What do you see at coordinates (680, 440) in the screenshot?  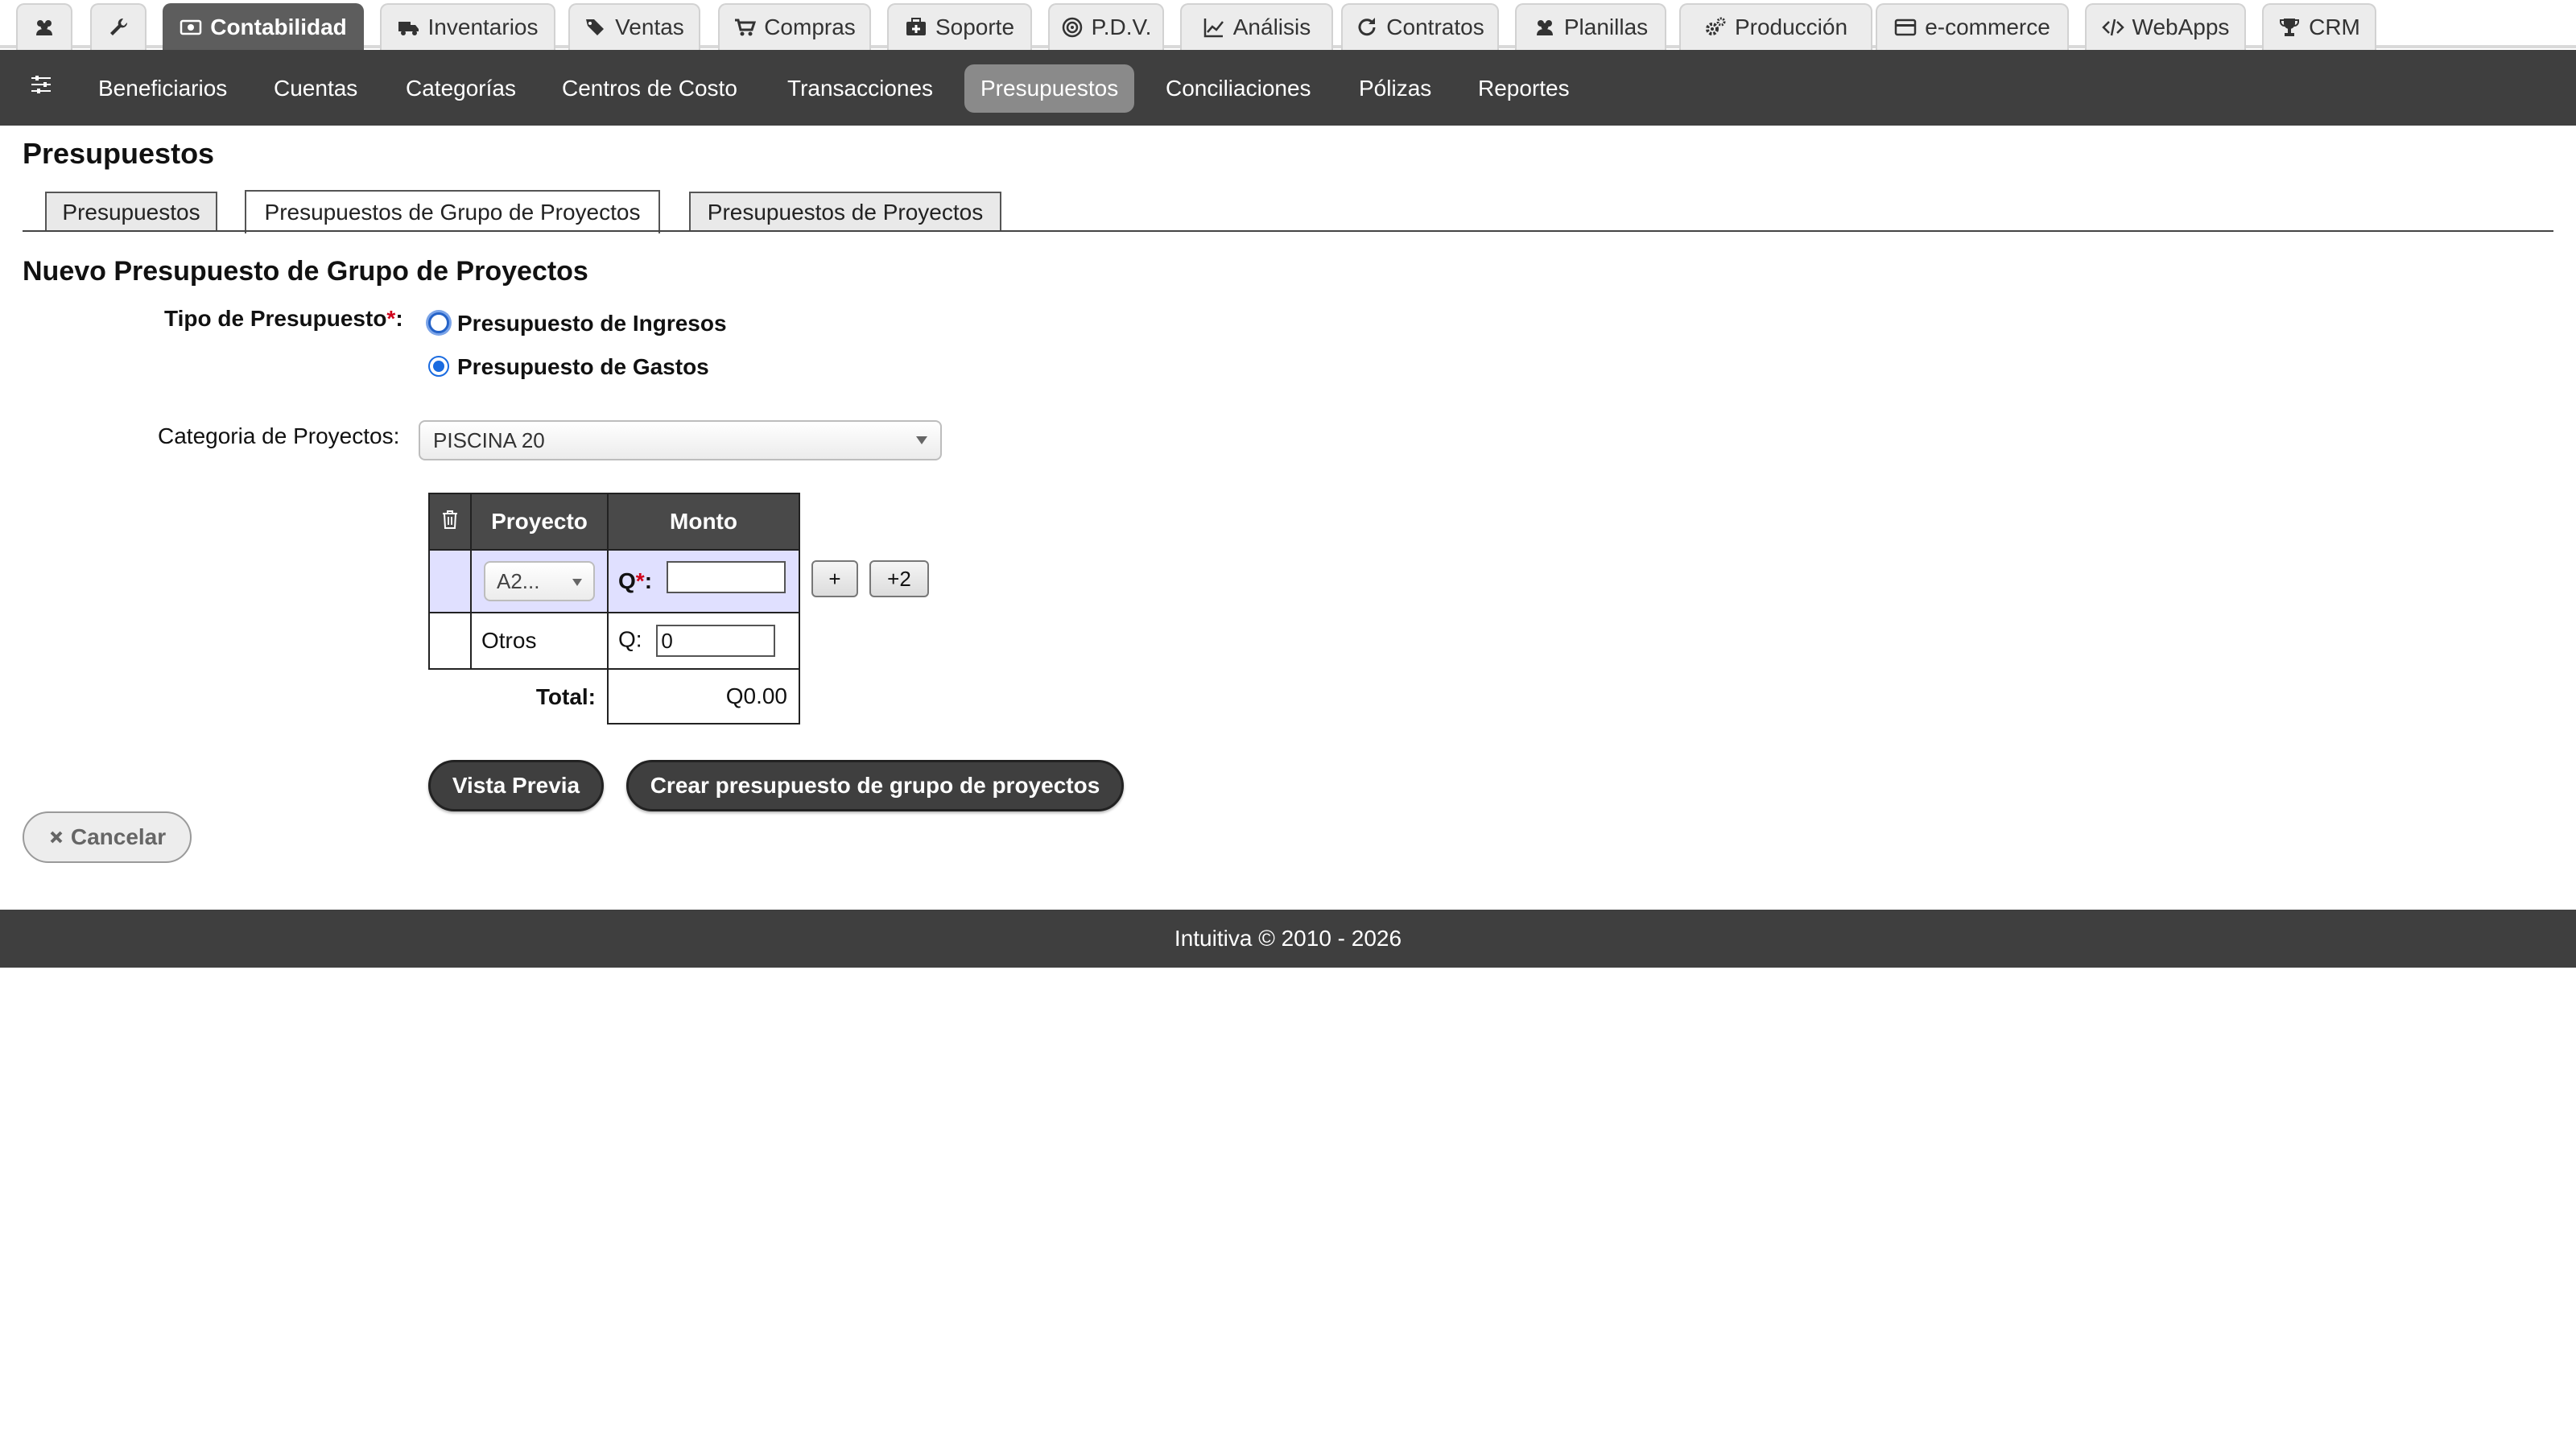 I see `project-category-select: PISCINA 20` at bounding box center [680, 440].